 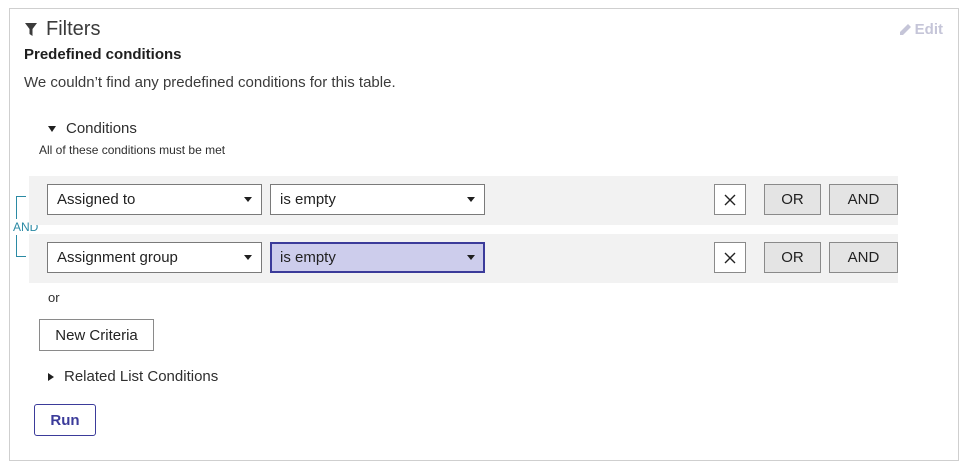 What do you see at coordinates (96, 199) in the screenshot?
I see `field-select-value: Assigned to` at bounding box center [96, 199].